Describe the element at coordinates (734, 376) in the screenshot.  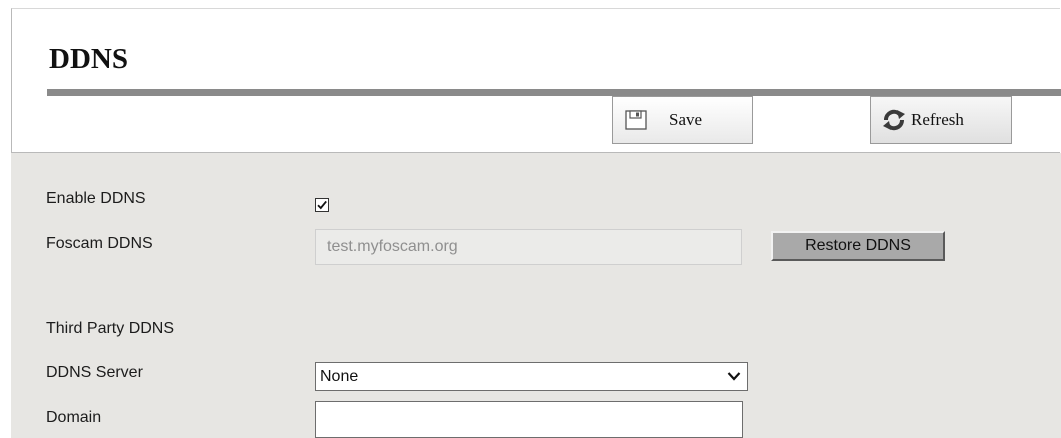
I see `chevron-down-icon` at that location.